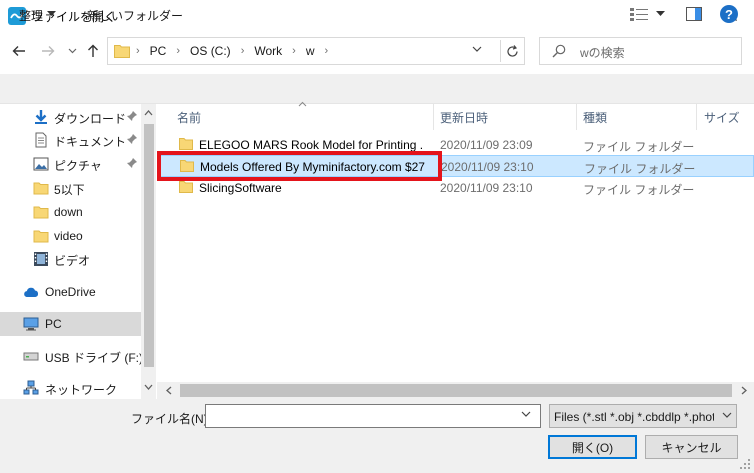 Image resolution: width=754 pixels, height=473 pixels. Describe the element at coordinates (41, 259) in the screenshot. I see `video-icon` at that location.